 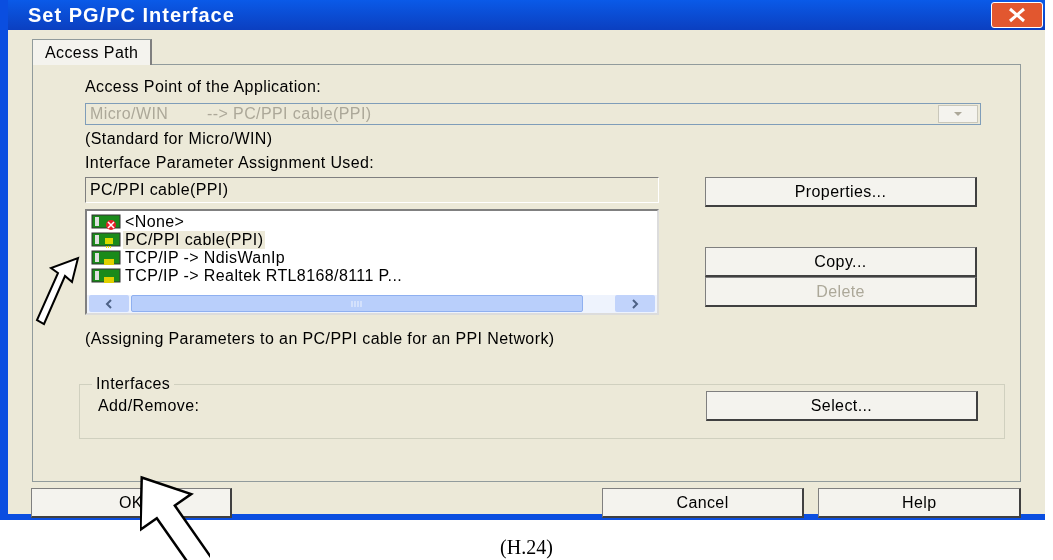 I want to click on caption-text: (H.24), so click(x=526, y=547).